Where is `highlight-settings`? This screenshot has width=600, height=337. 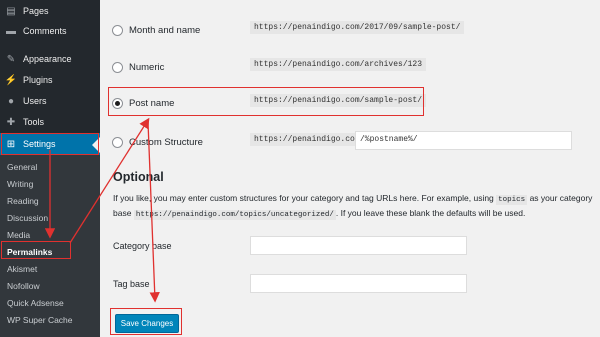
highlight-settings is located at coordinates (50, 144).